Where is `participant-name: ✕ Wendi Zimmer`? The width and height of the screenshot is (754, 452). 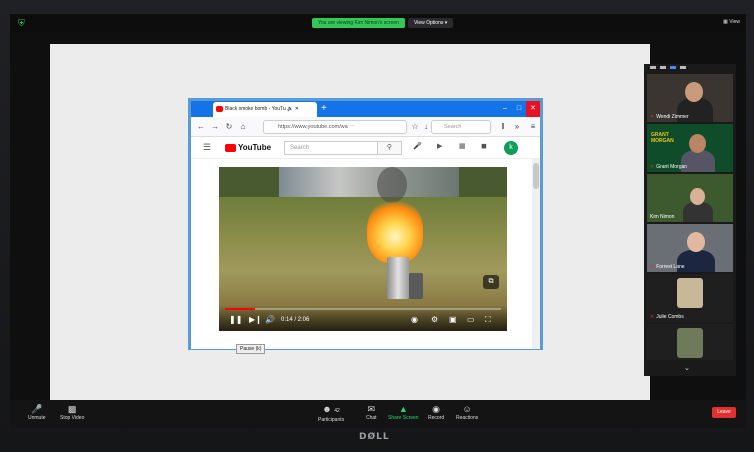 participant-name: ✕ Wendi Zimmer is located at coordinates (669, 117).